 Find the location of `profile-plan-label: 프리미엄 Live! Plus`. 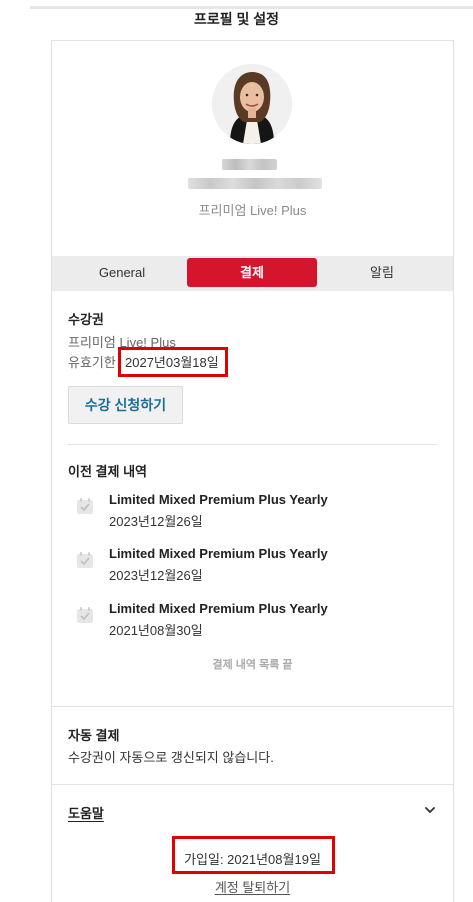

profile-plan-label: 프리미엄 Live! Plus is located at coordinates (252, 210).